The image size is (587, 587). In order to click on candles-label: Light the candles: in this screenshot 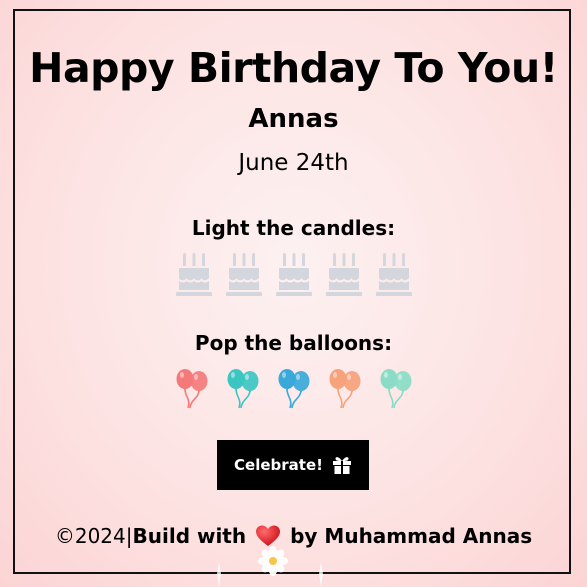, I will do `click(293, 228)`.